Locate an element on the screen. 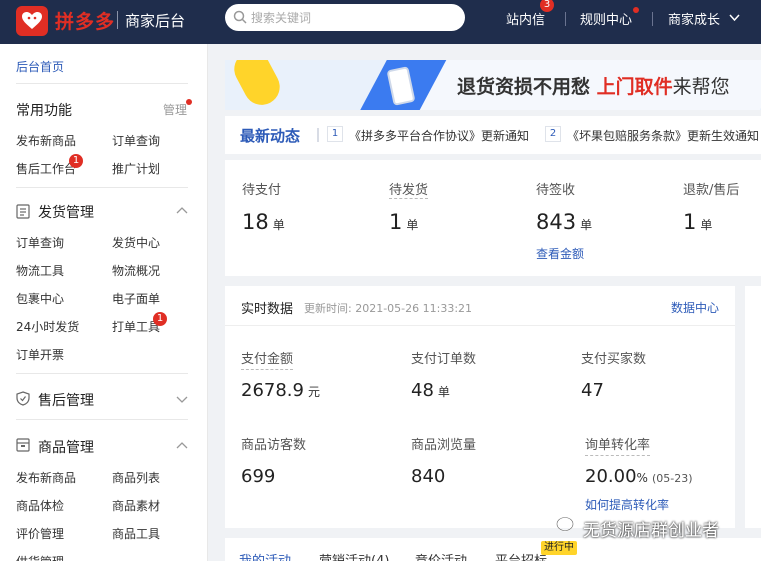 Image resolution: width=761 pixels, height=561 pixels. news-item: 《拼多多平台合作协议》更新通知 is located at coordinates (439, 135).